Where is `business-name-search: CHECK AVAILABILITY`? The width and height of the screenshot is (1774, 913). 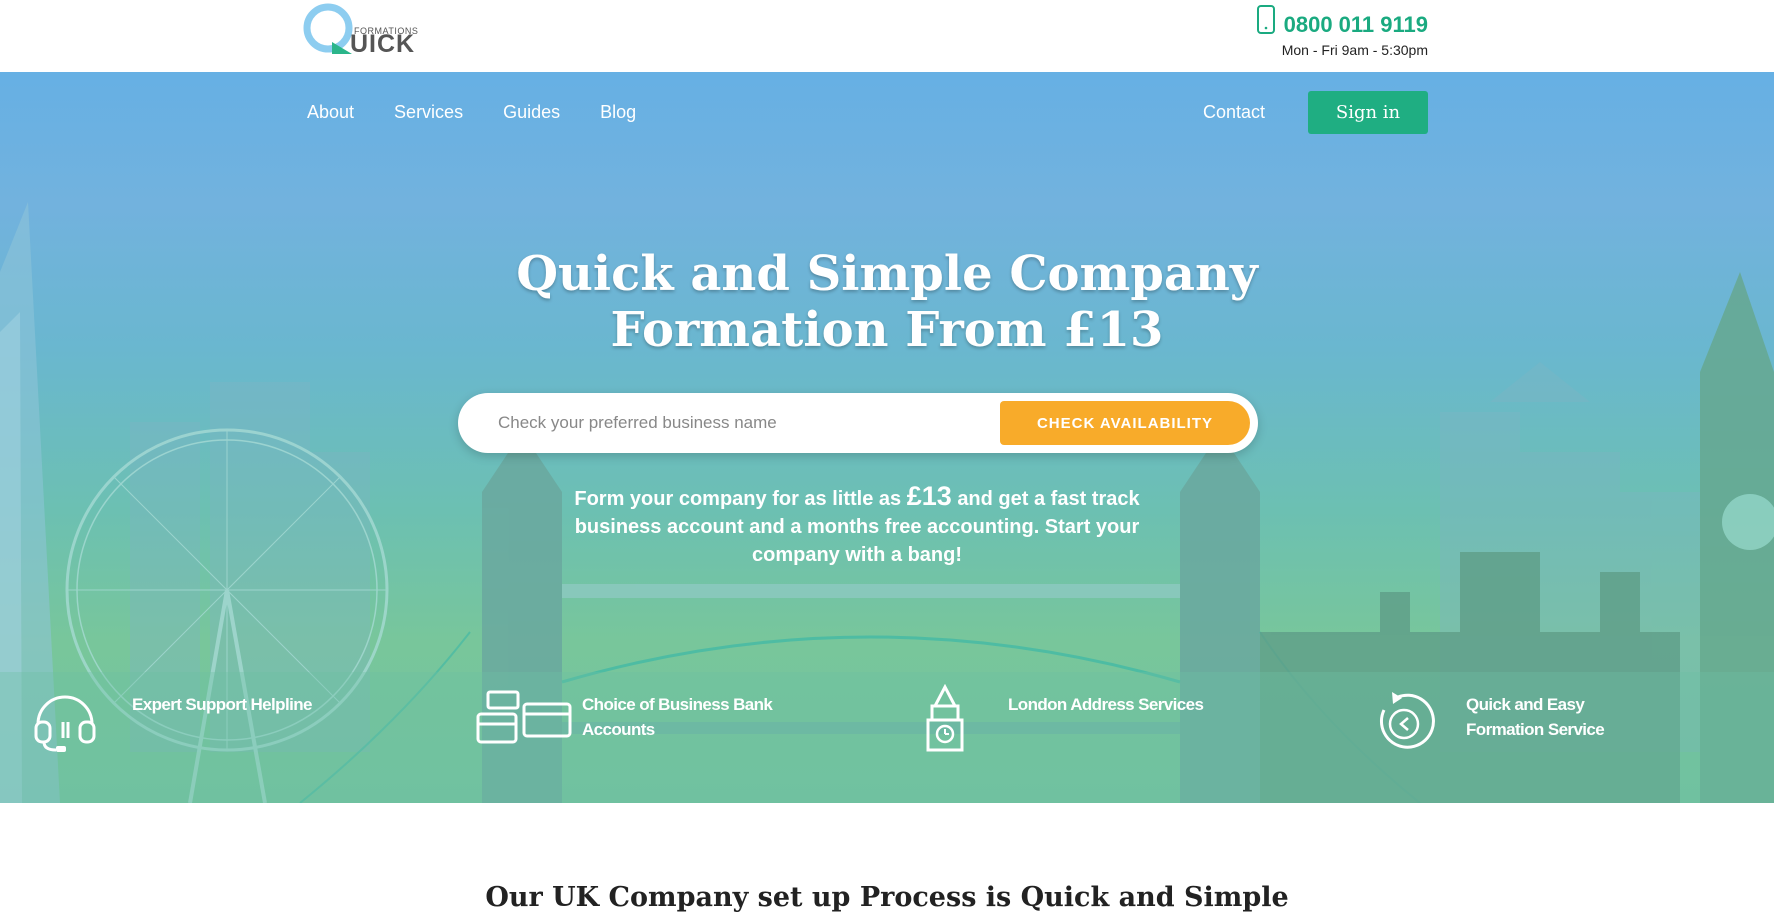 business-name-search: CHECK AVAILABILITY is located at coordinates (858, 423).